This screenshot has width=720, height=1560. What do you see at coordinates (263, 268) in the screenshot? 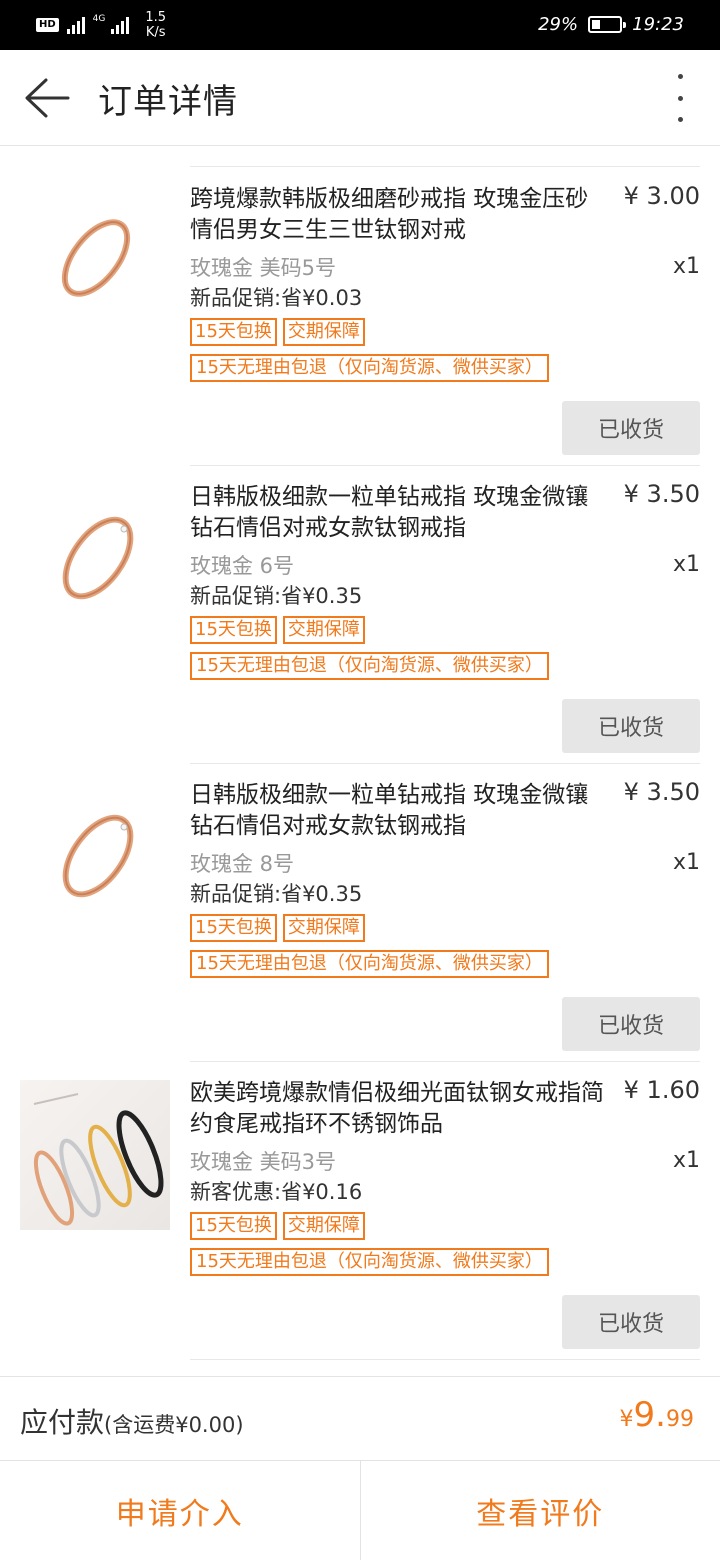
I see `product-sku: 玫瑰金 美码5号` at bounding box center [263, 268].